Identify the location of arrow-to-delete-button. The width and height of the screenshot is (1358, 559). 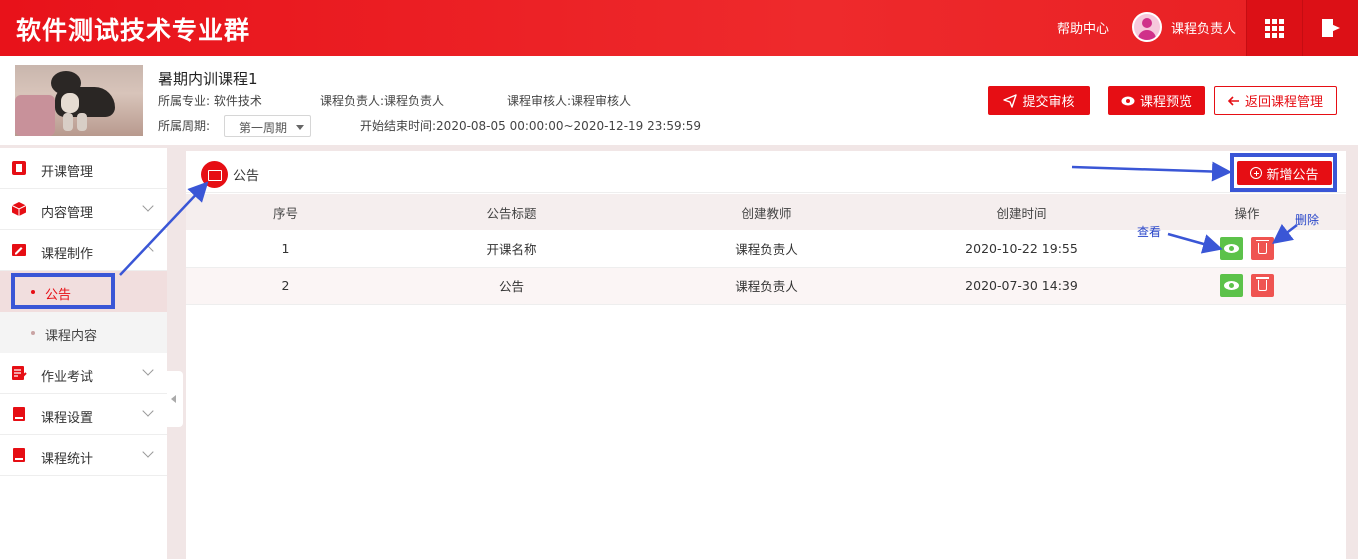
(1285, 234).